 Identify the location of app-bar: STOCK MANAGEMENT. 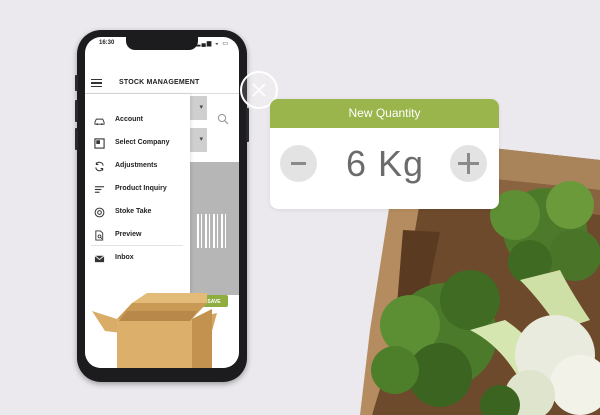
(162, 83).